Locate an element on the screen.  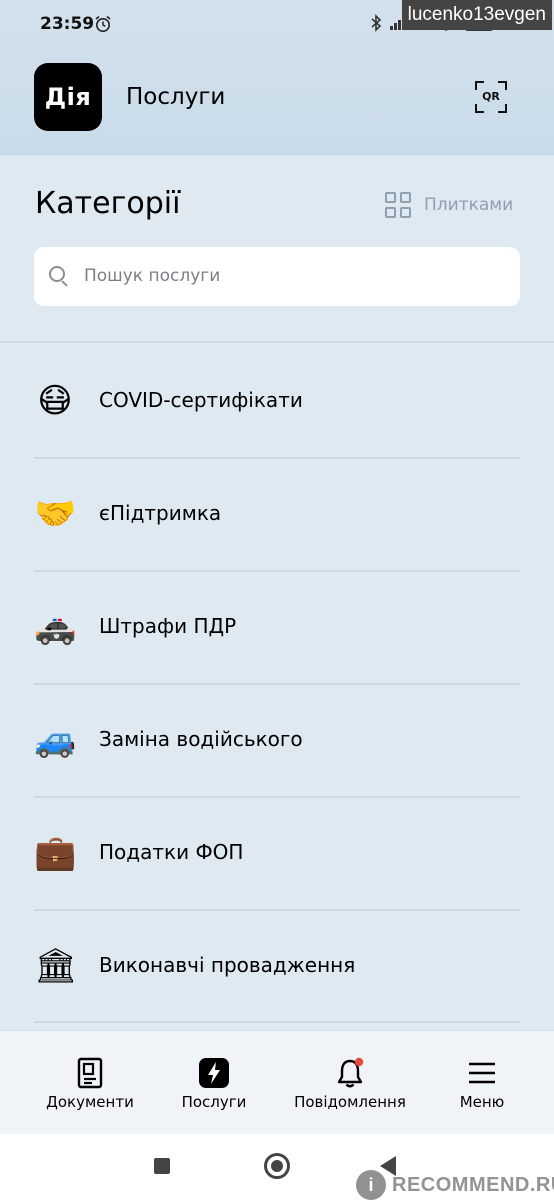
nav-item-documents: Документи is located at coordinates (90, 1083).